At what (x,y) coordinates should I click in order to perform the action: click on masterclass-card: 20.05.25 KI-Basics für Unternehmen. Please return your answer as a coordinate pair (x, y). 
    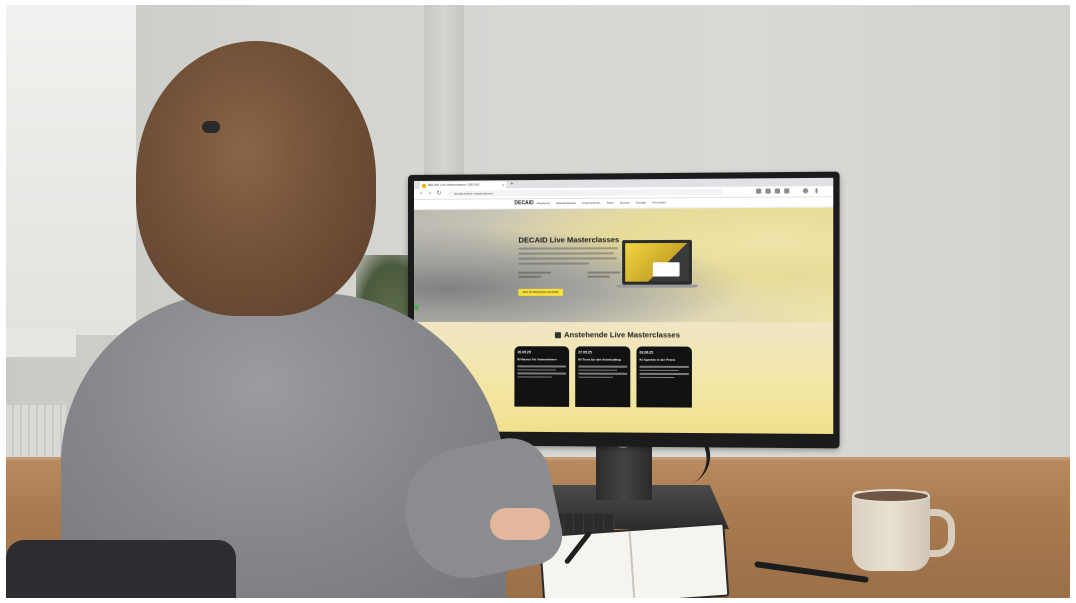
    Looking at the image, I should click on (542, 376).